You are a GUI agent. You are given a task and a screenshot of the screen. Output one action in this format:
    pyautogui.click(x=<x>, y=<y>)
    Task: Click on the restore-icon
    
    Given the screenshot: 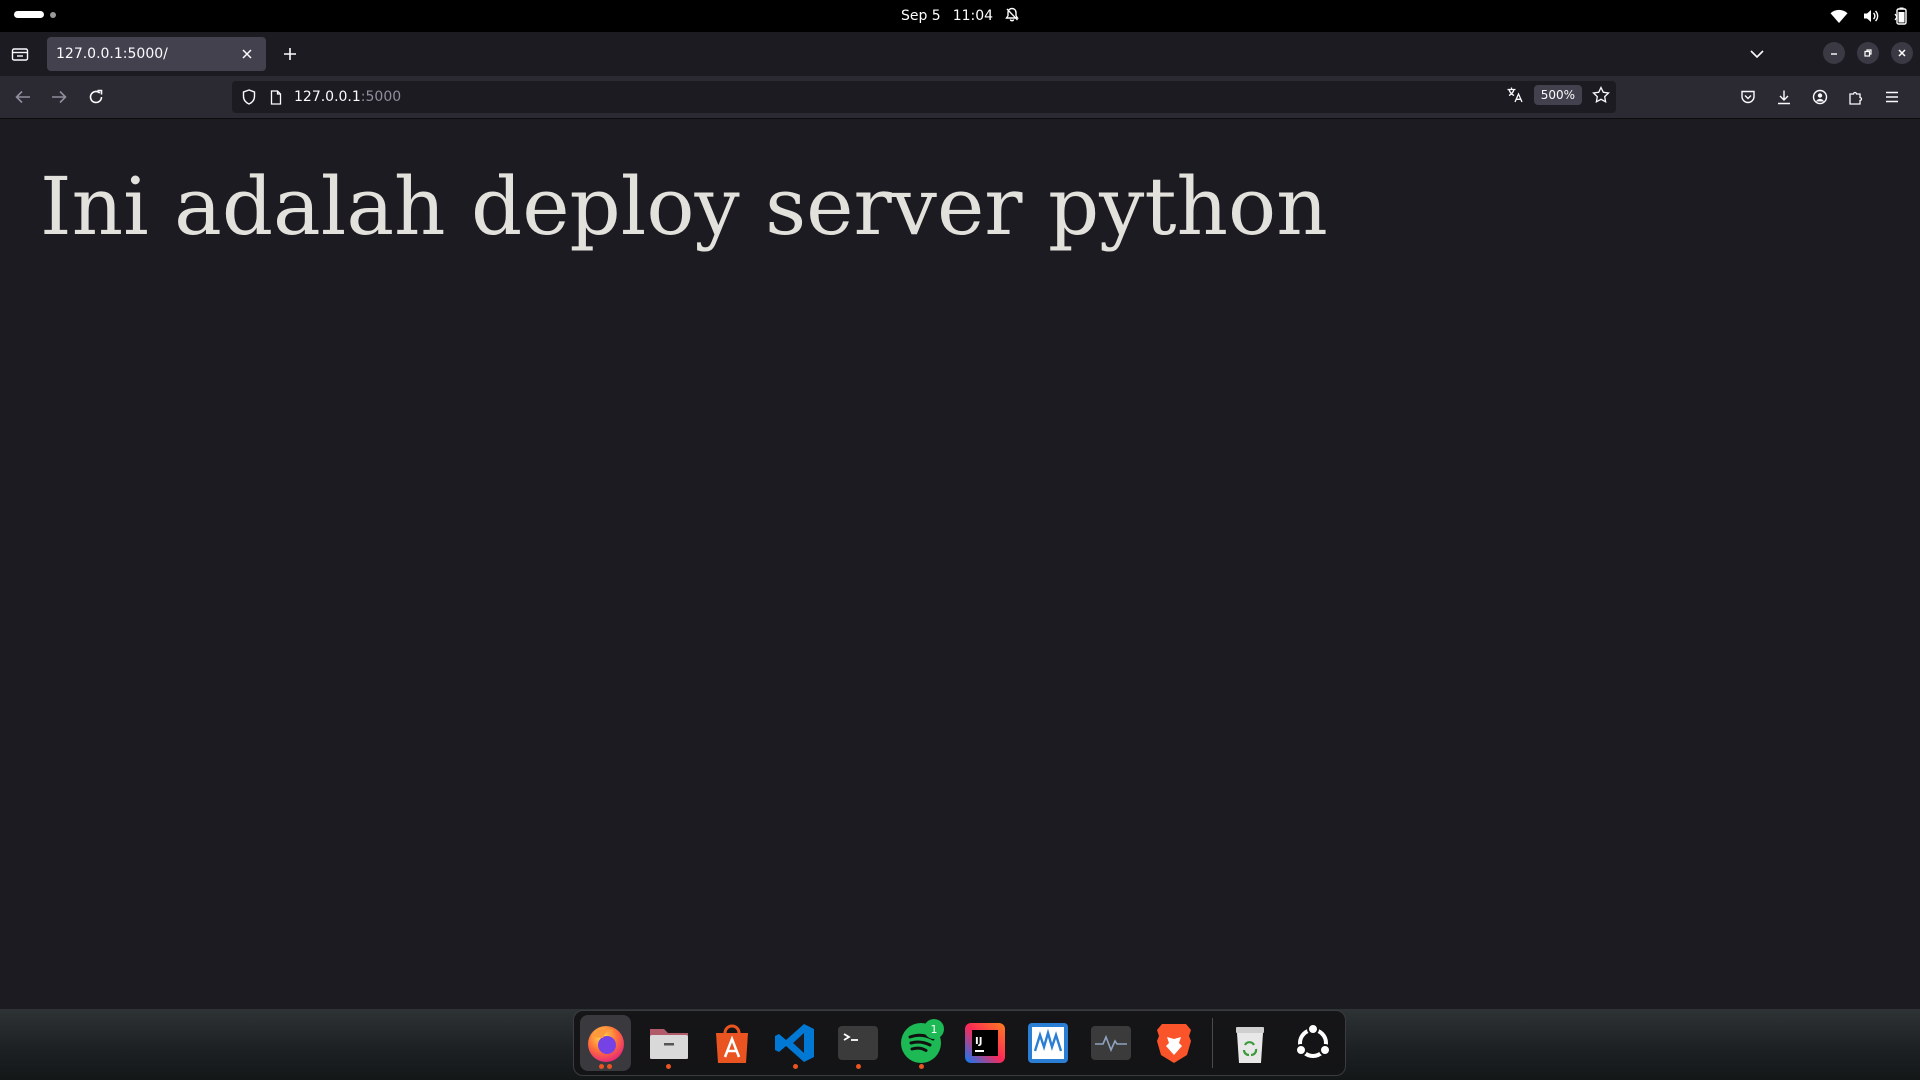 What is the action you would take?
    pyautogui.click(x=1868, y=53)
    